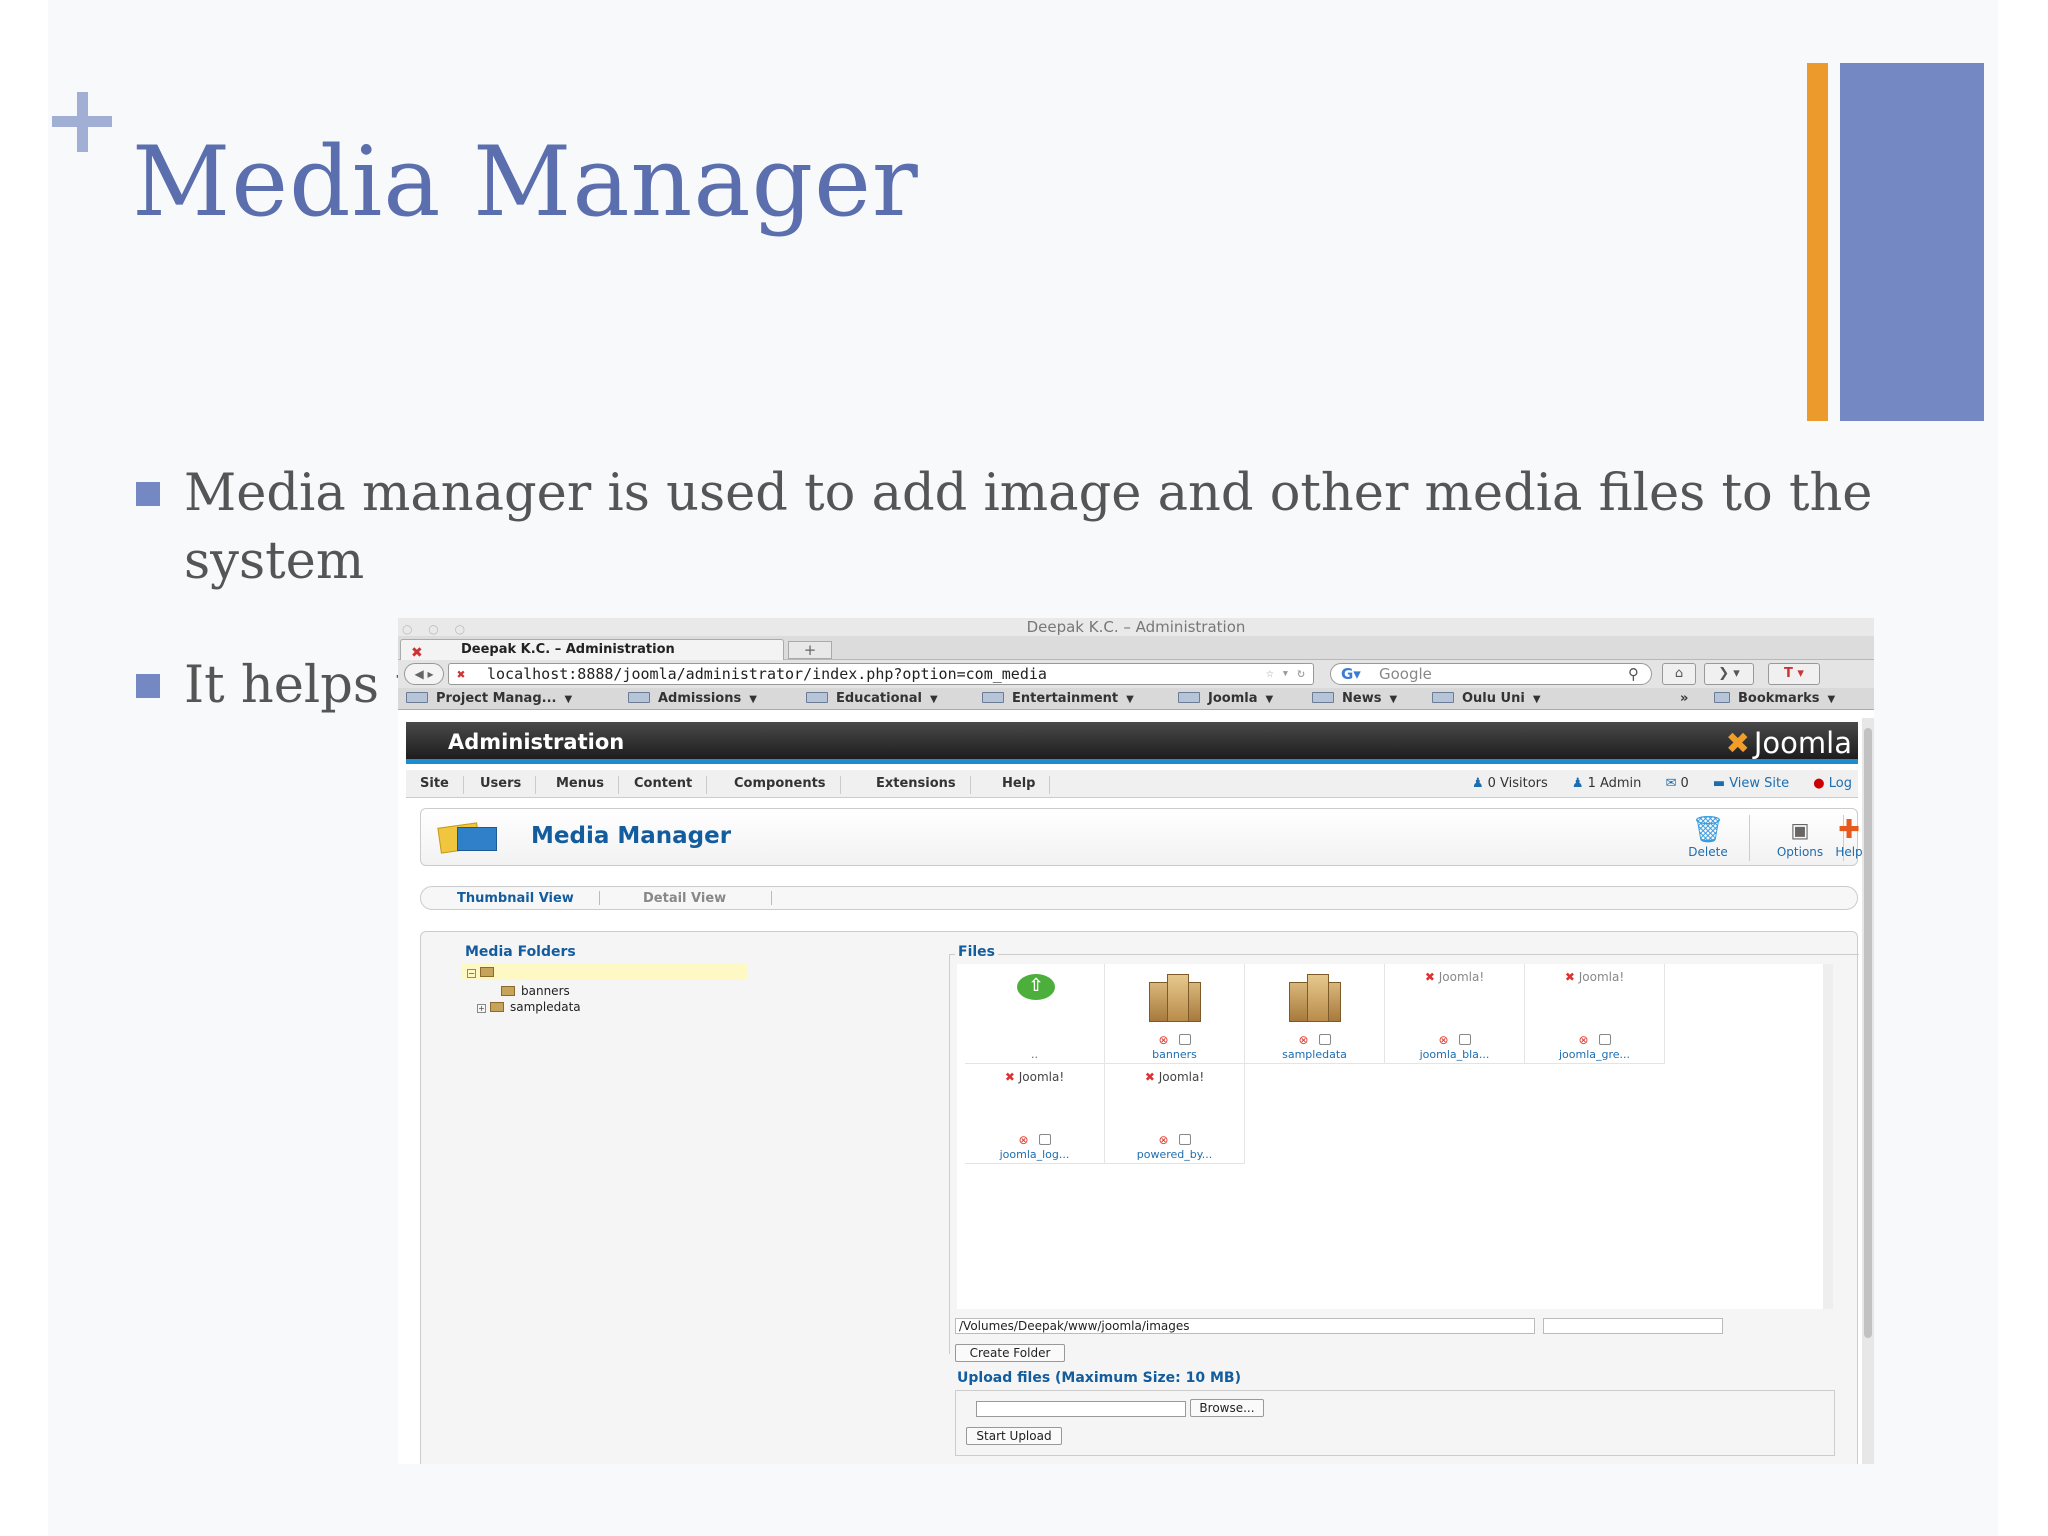 The image size is (2048, 1536). I want to click on file-item-up: ⇧ .., so click(1035, 1014).